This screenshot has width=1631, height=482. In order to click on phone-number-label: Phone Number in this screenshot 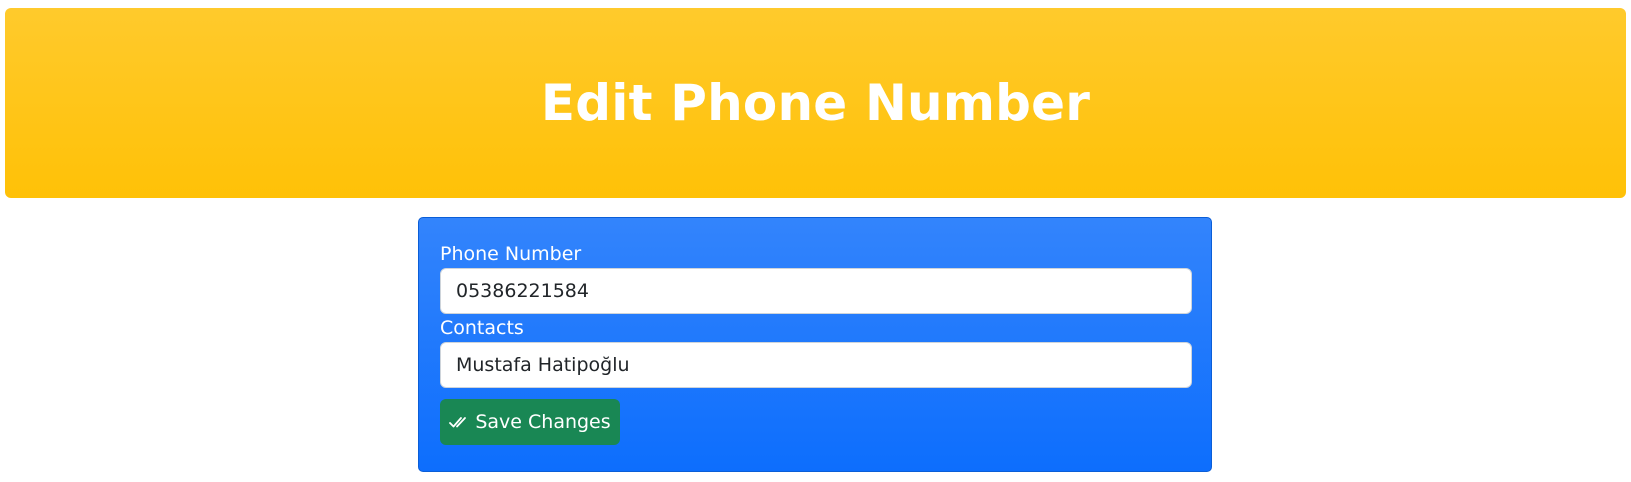, I will do `click(511, 254)`.